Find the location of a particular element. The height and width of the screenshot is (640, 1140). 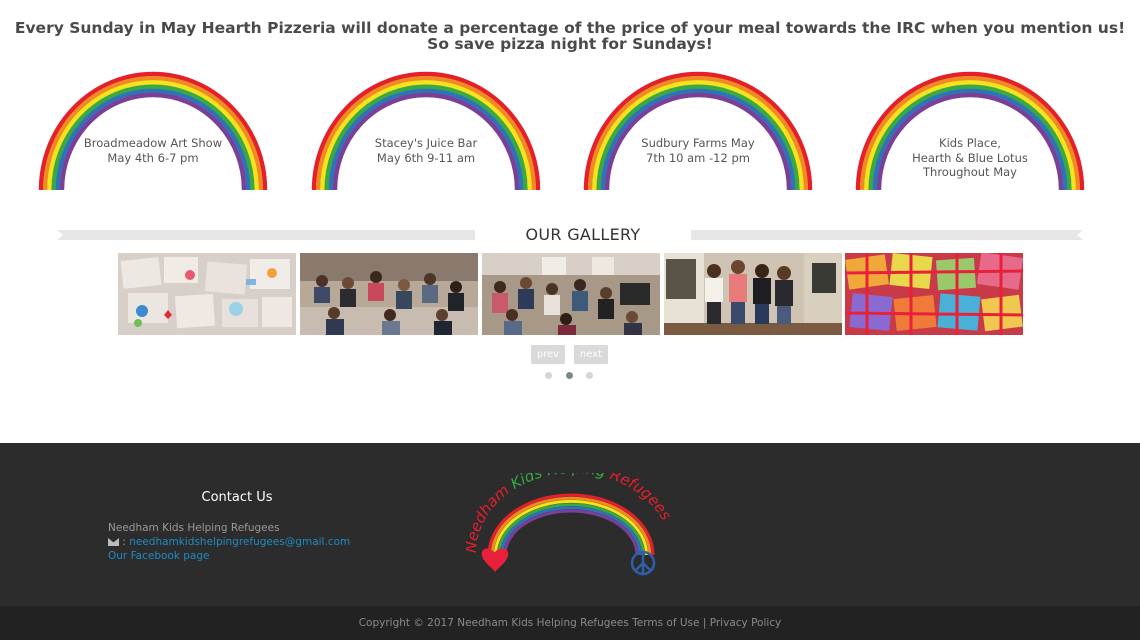

gallery-page-dot-active is located at coordinates (569, 375).